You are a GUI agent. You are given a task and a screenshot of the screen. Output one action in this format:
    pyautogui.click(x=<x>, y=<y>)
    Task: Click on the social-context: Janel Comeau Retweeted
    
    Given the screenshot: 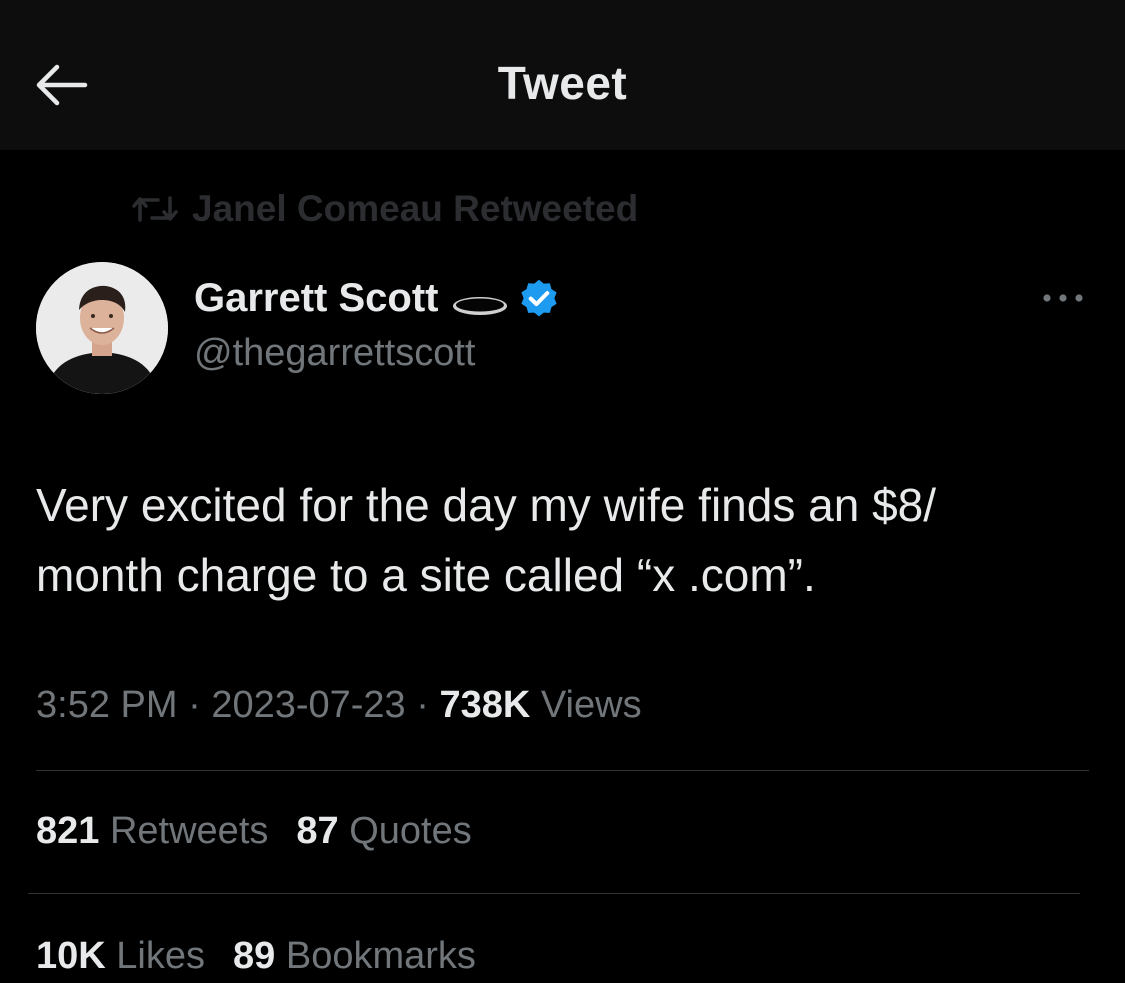 What is the action you would take?
    pyautogui.click(x=385, y=209)
    